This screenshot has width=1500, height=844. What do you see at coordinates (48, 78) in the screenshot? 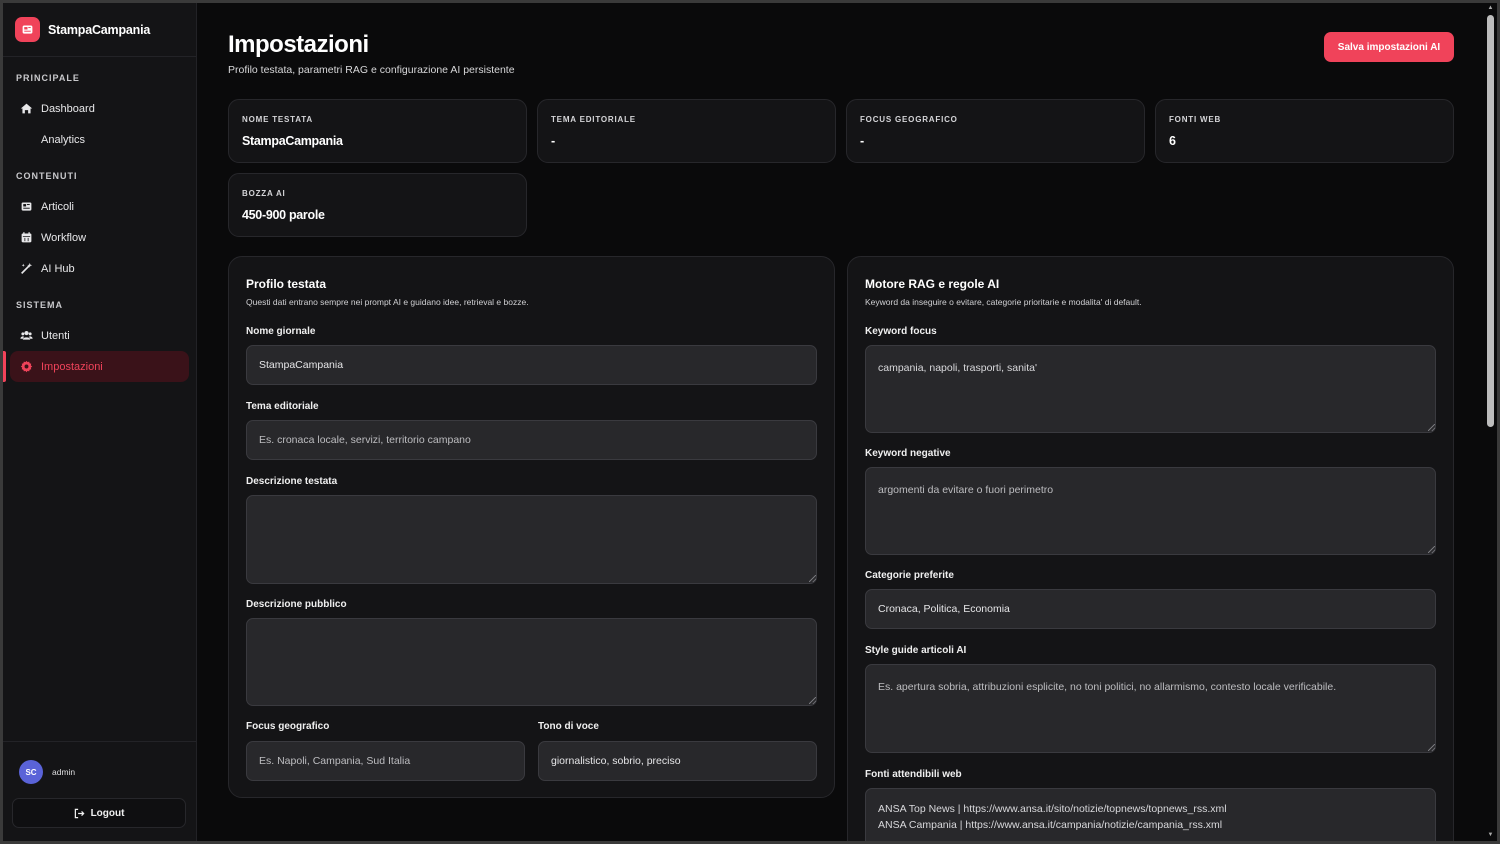
I see `section-label-principale: PRINCIPALE` at bounding box center [48, 78].